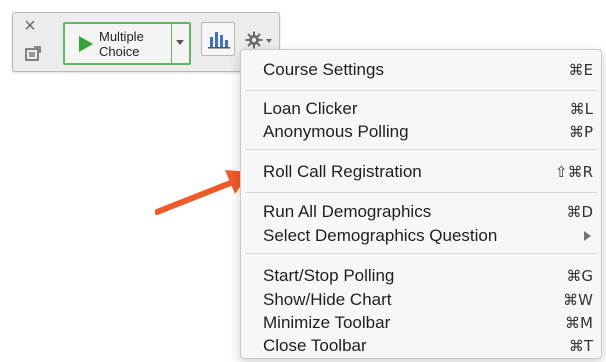 The width and height of the screenshot is (606, 362). What do you see at coordinates (33, 54) in the screenshot?
I see `screen-share-icon` at bounding box center [33, 54].